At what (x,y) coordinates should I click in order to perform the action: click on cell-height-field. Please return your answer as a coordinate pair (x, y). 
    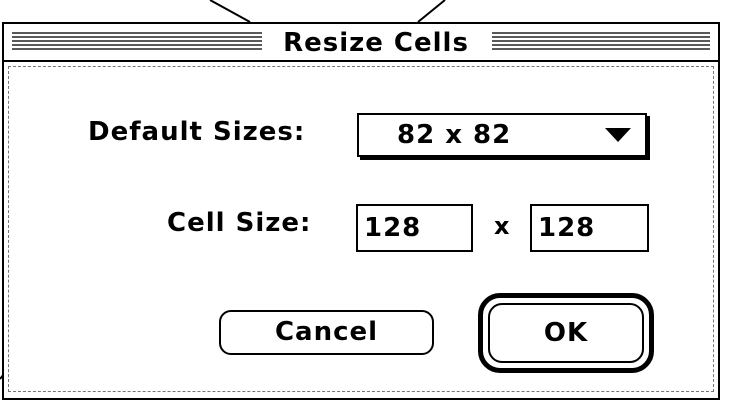
    Looking at the image, I should click on (589, 228).